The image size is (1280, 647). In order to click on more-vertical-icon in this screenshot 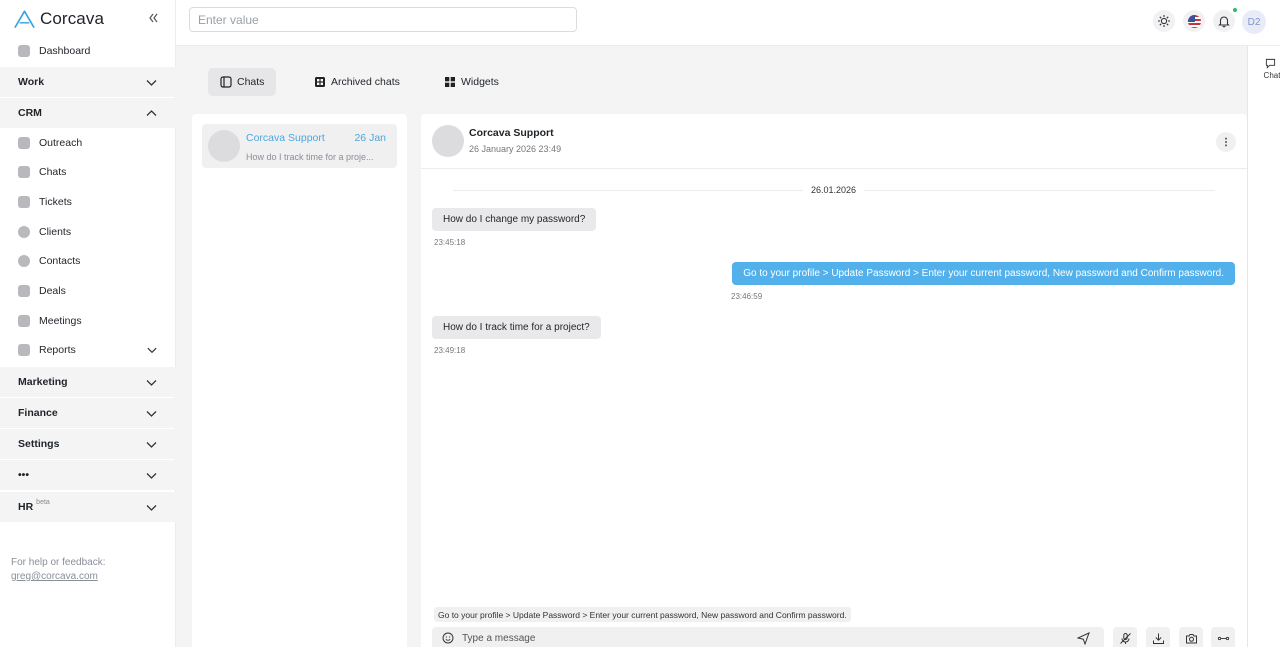, I will do `click(1226, 142)`.